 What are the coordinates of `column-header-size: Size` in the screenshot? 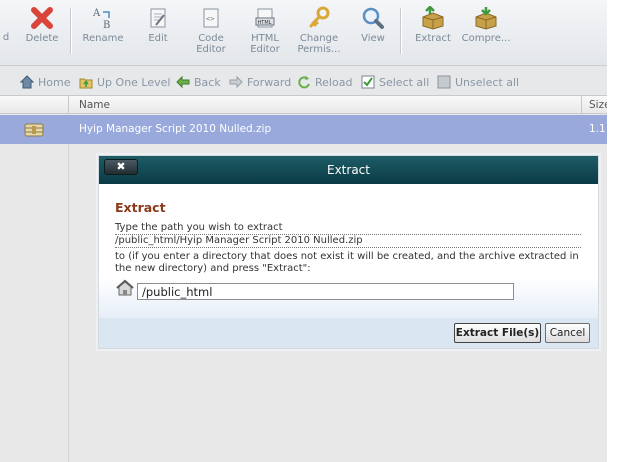 It's located at (598, 105).